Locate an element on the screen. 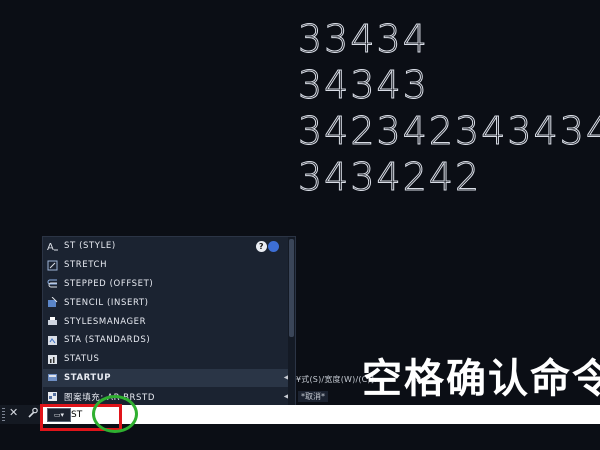 The height and width of the screenshot is (450, 600). drag-grip-icon is located at coordinates (3, 414).